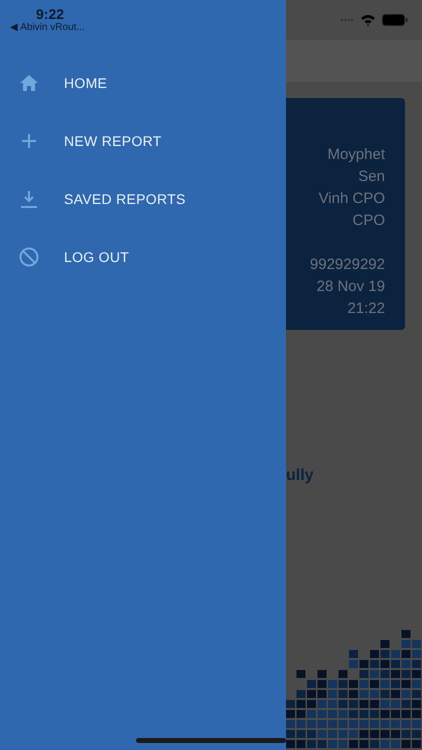 The height and width of the screenshot is (750, 422). What do you see at coordinates (395, 20) in the screenshot?
I see `battery-icon` at bounding box center [395, 20].